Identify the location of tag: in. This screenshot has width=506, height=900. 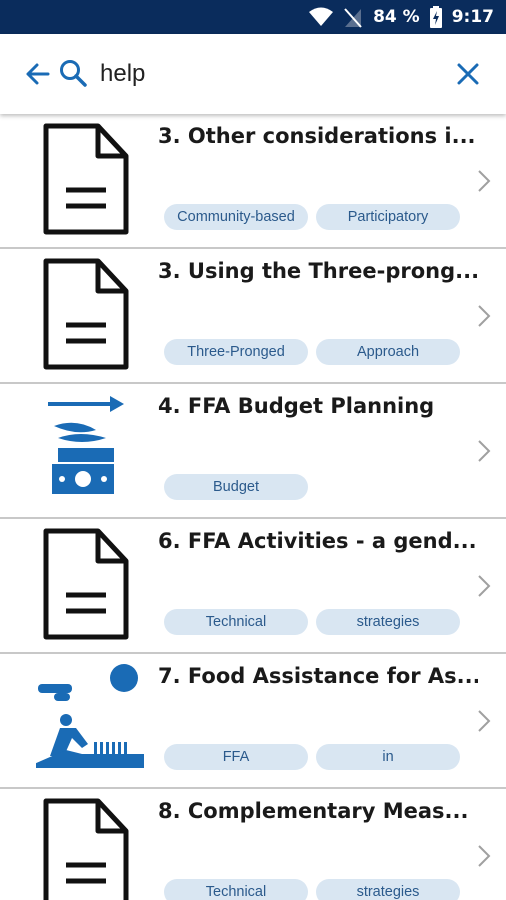
(388, 757).